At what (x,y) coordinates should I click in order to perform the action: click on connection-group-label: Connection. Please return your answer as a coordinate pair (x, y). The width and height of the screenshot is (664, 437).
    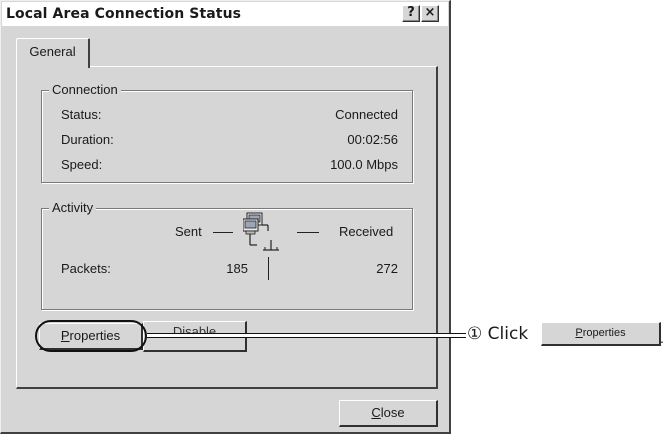
    Looking at the image, I should click on (85, 89).